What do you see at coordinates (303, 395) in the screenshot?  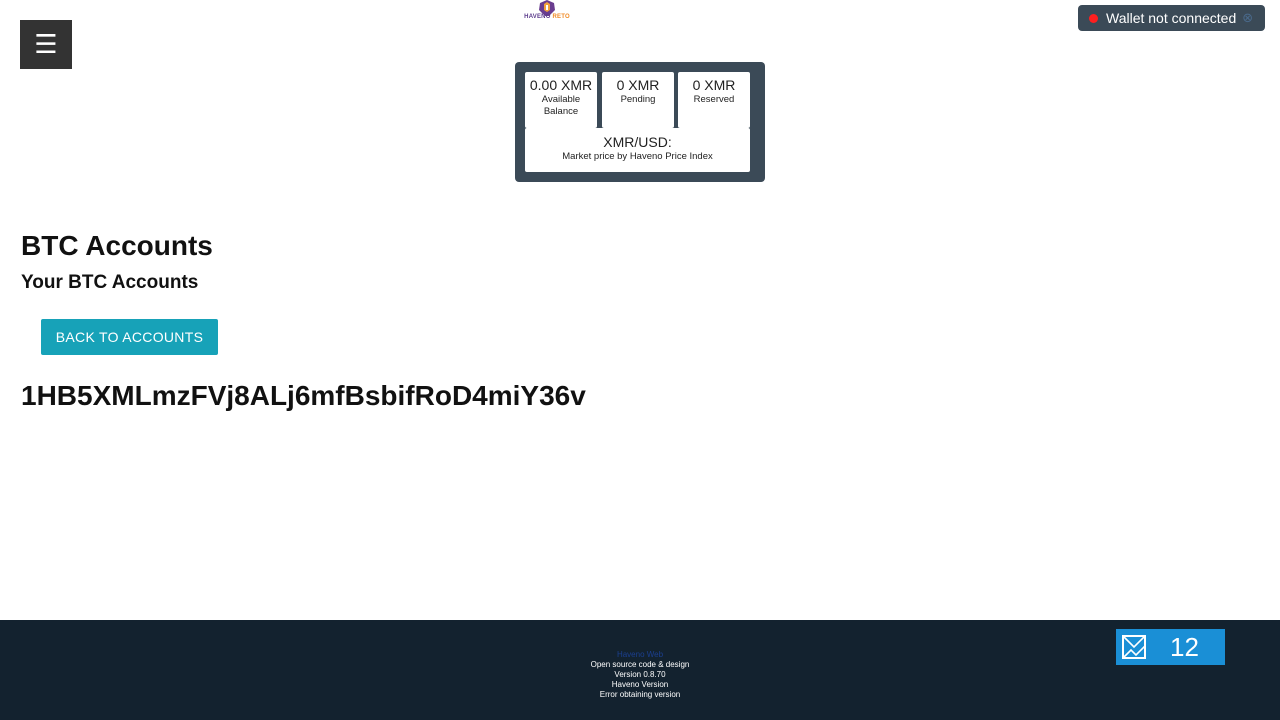 I see `btc-address: 1HB5XMLmzFVj8ALj6mfBsbifRoD4miY36v` at bounding box center [303, 395].